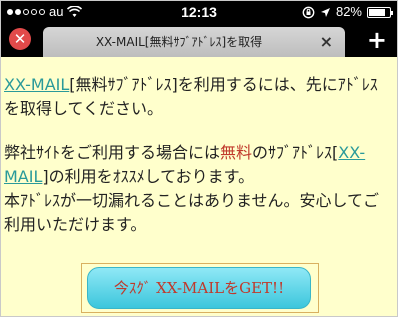  Describe the element at coordinates (199, 12) in the screenshot. I see `status-bar: au 12:13 82%` at that location.